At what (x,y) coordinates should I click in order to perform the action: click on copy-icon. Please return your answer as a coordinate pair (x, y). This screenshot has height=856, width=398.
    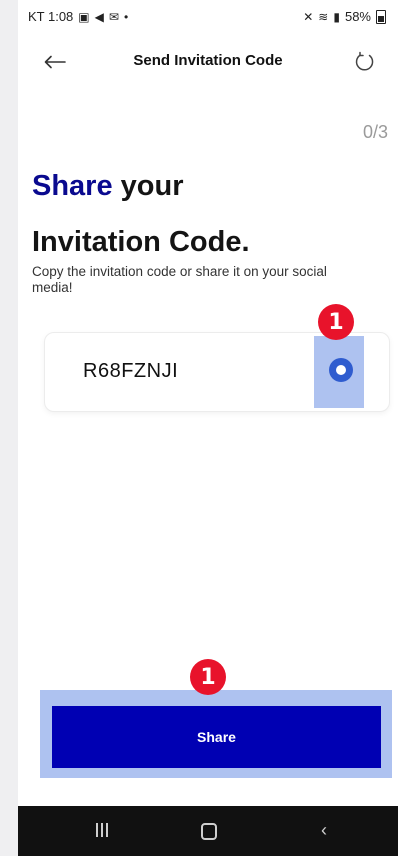
    Looking at the image, I should click on (341, 370).